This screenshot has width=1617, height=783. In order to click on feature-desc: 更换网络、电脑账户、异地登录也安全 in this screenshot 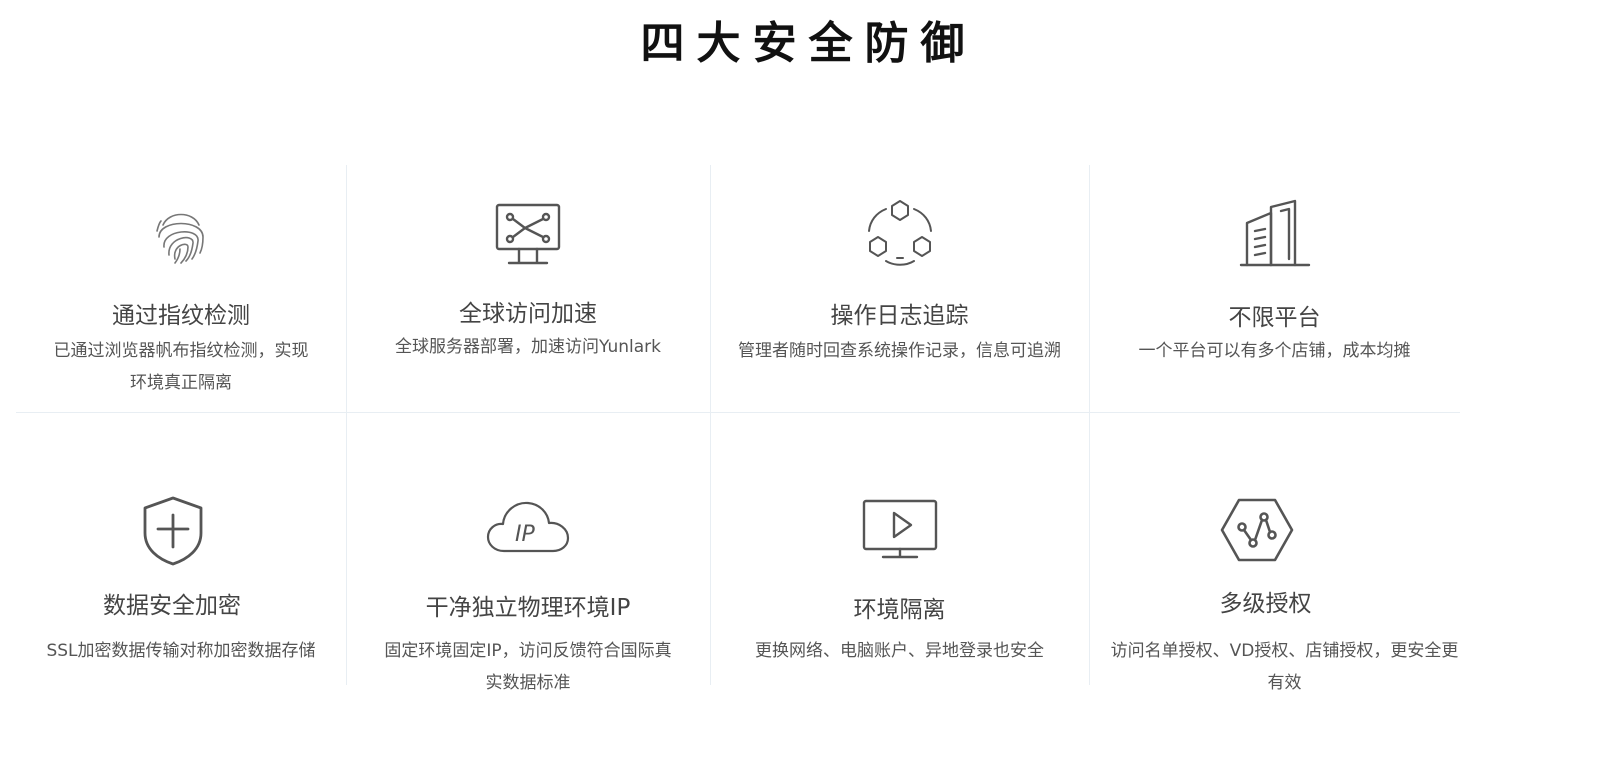, I will do `click(899, 651)`.